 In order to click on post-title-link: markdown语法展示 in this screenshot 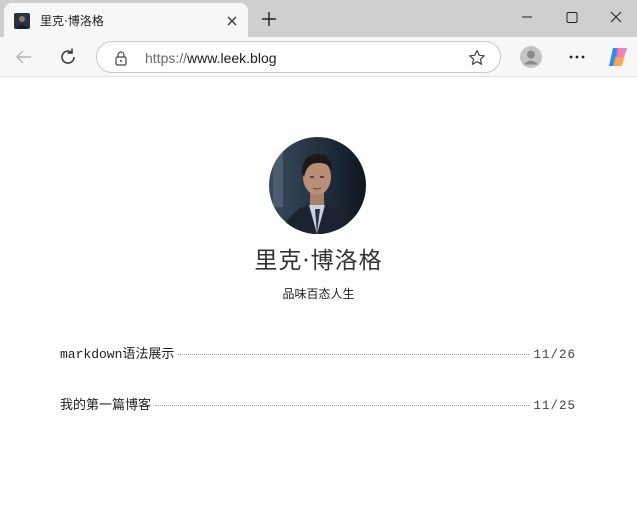, I will do `click(117, 352)`.